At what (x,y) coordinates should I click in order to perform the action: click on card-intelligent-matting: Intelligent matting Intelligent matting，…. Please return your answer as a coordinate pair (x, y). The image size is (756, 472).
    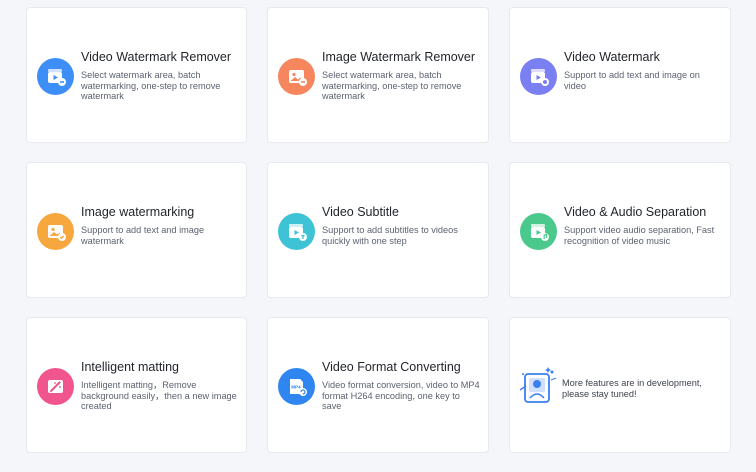
    Looking at the image, I should click on (136, 385).